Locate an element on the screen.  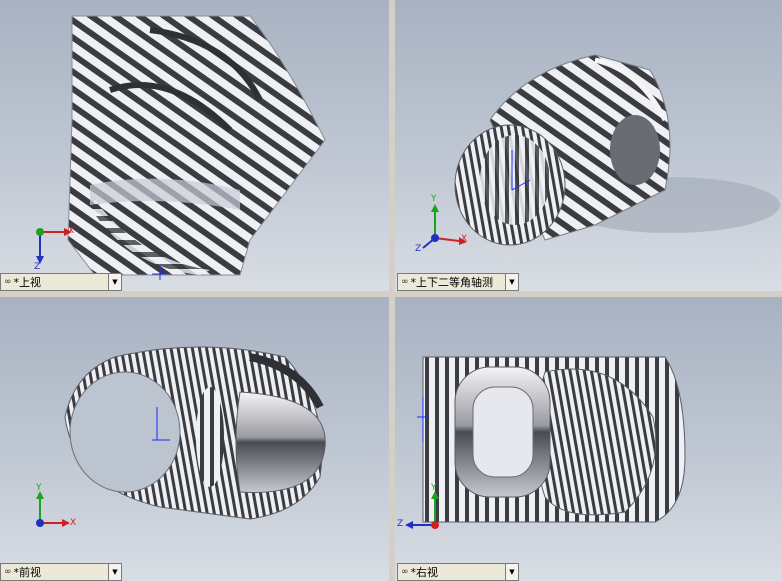
axis-triad-front is located at coordinates (53, 509).